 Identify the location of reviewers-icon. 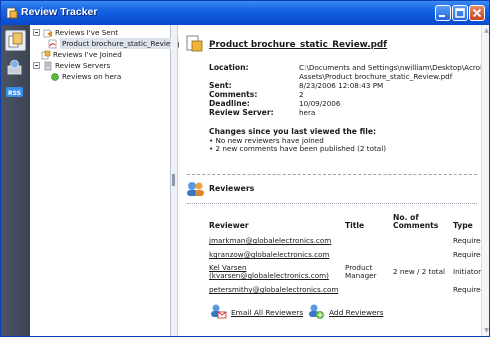
(195, 189).